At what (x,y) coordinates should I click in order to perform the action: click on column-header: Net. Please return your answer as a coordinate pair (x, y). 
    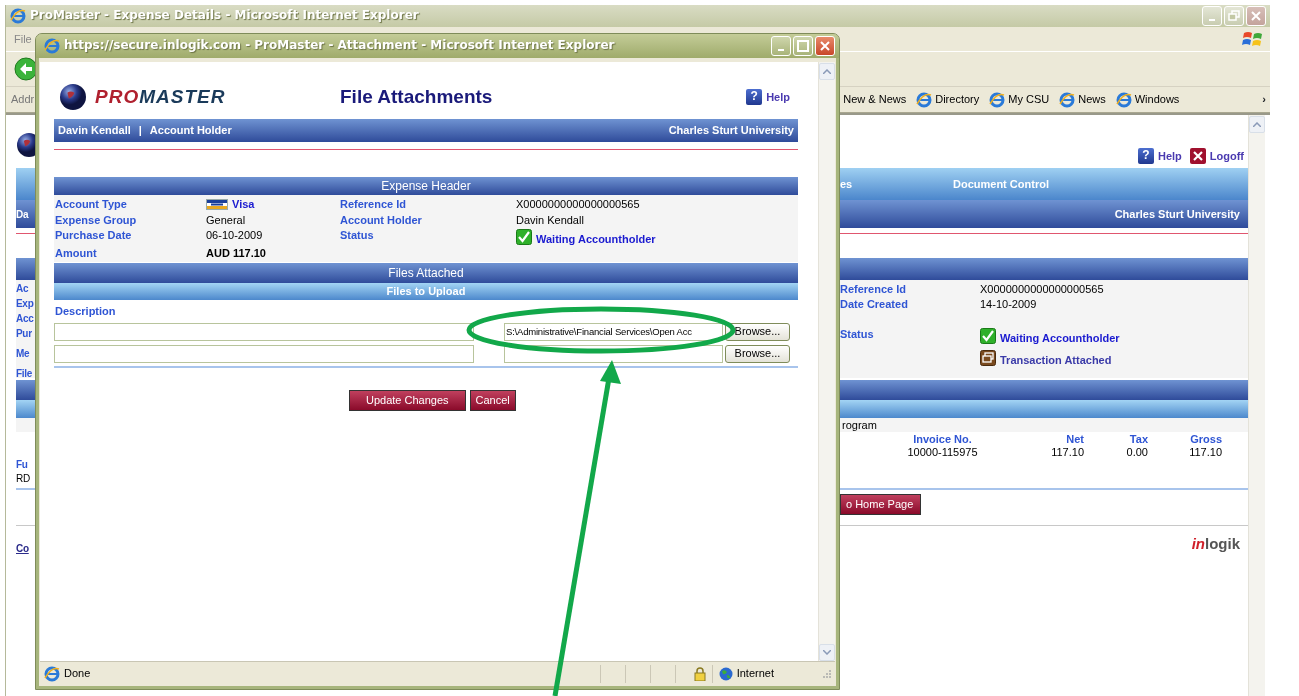
    Looking at the image, I should click on (1074, 438).